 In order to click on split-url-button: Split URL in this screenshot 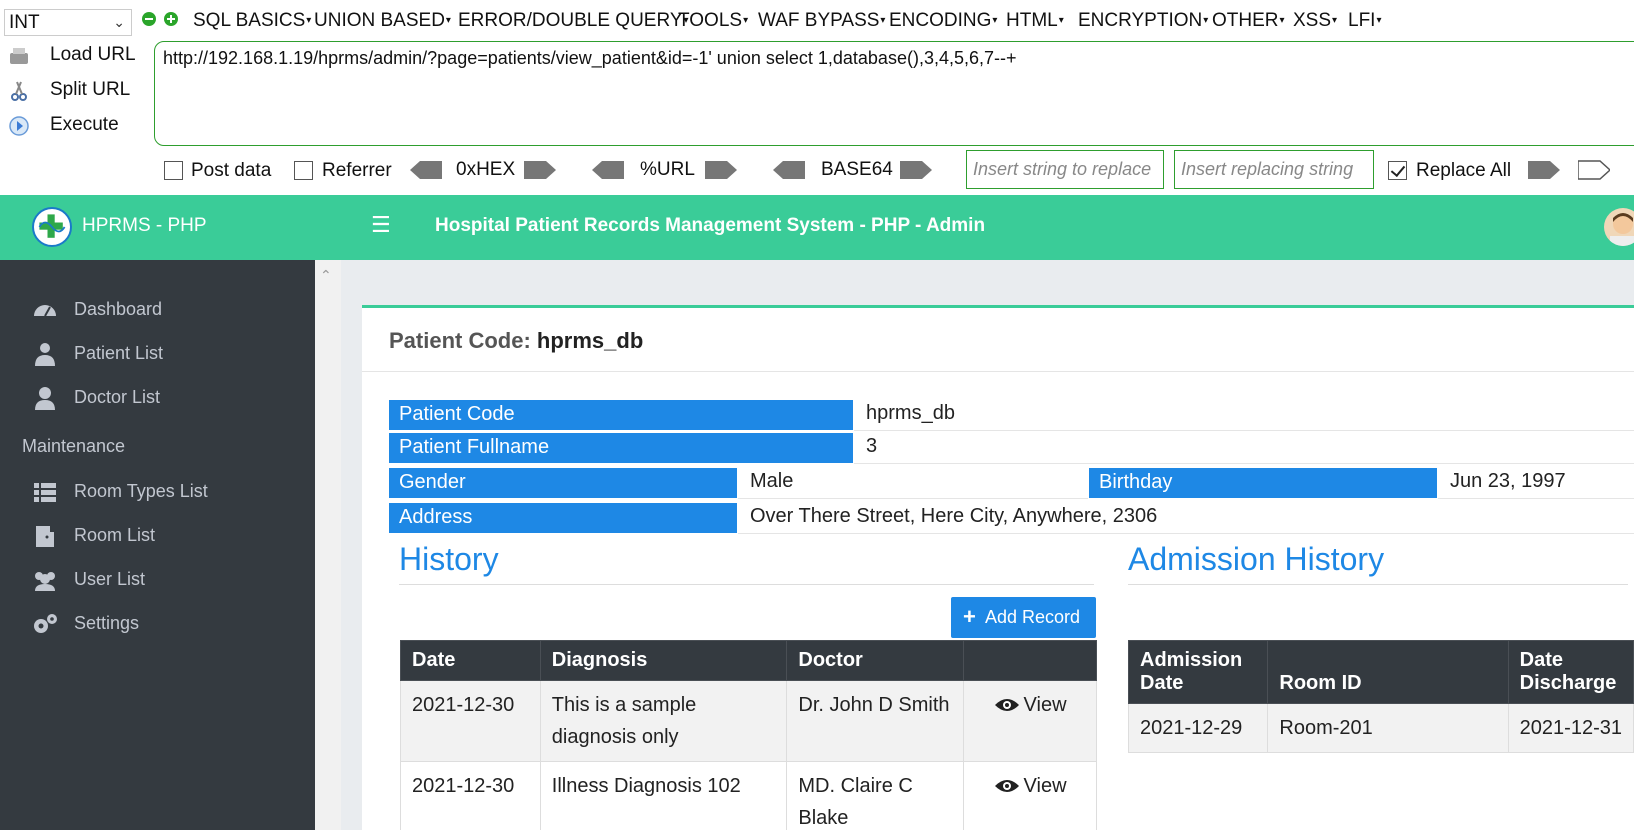, I will do `click(74, 91)`.